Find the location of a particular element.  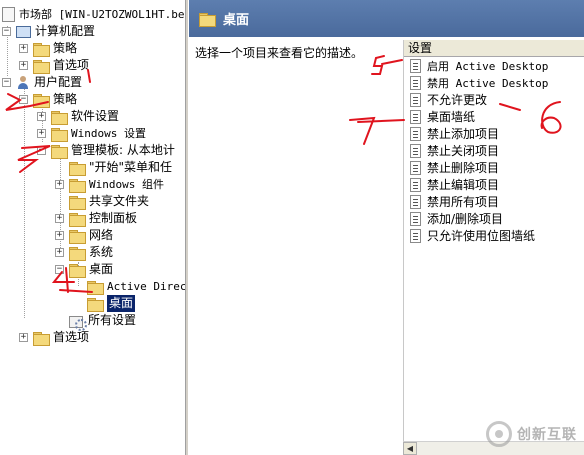

policy-setting-label: 禁止删除项目 is located at coordinates (463, 168).